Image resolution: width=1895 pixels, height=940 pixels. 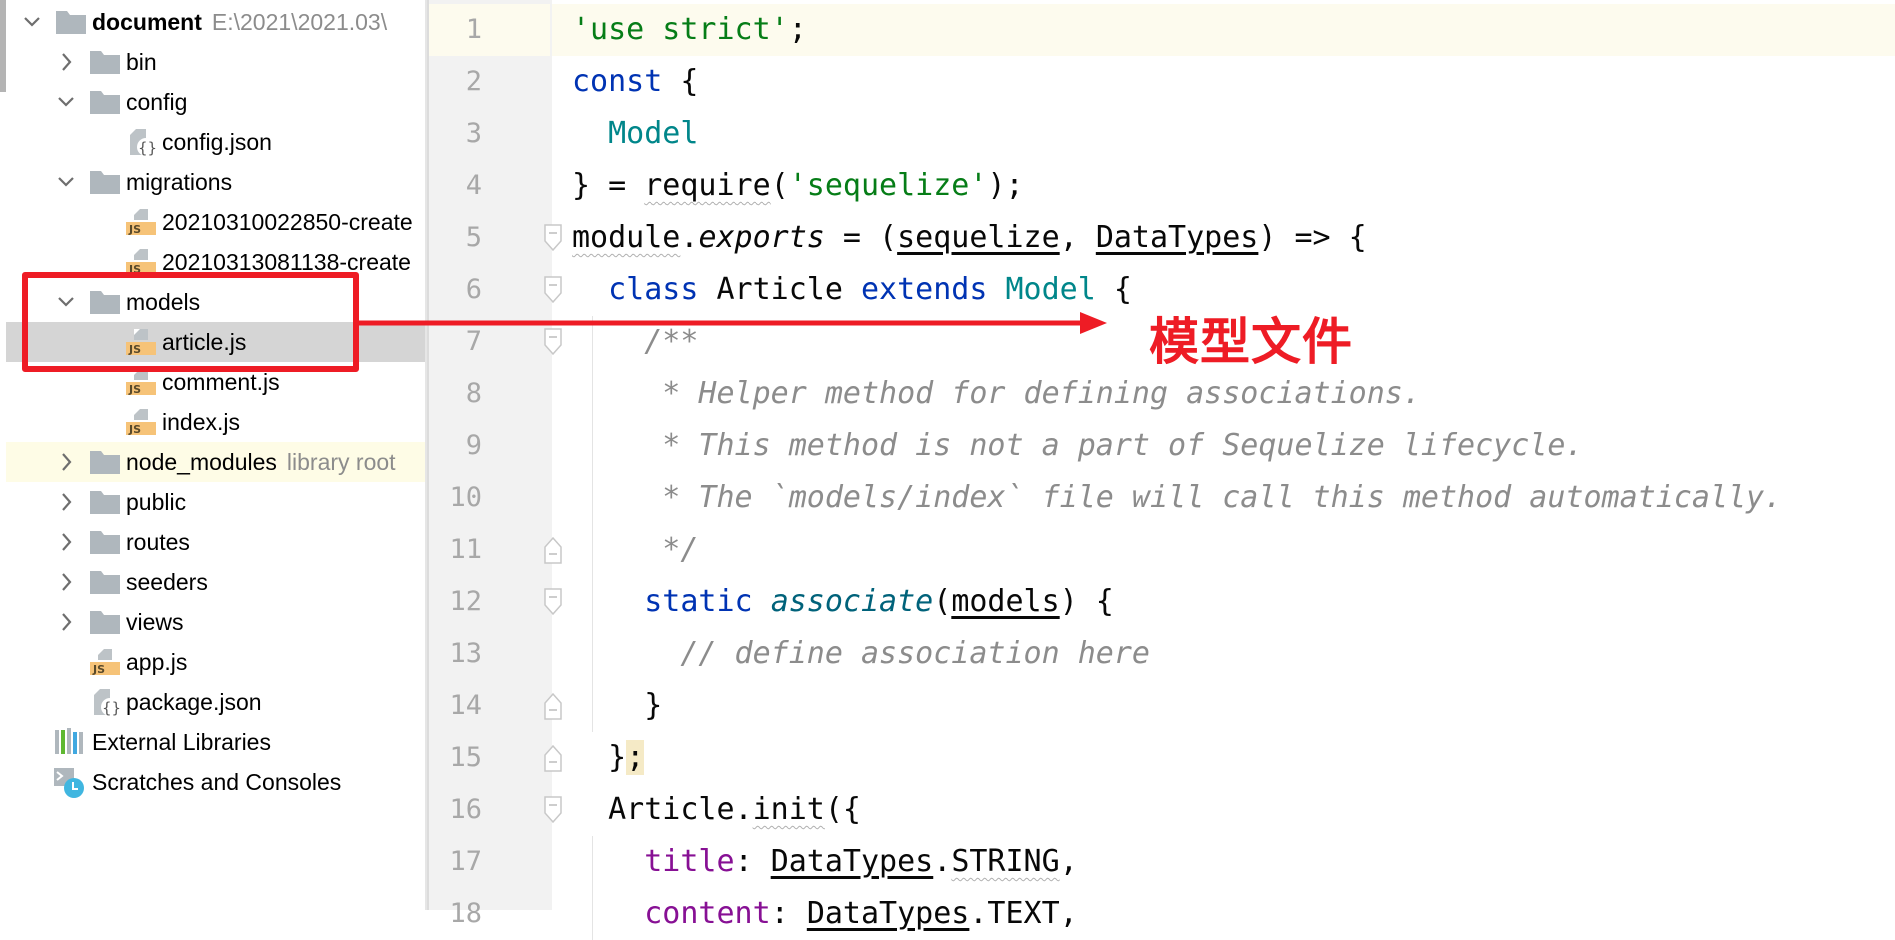 I want to click on tree-item-scratches-and-consoles: Scratches and Consoles, so click(x=215, y=782).